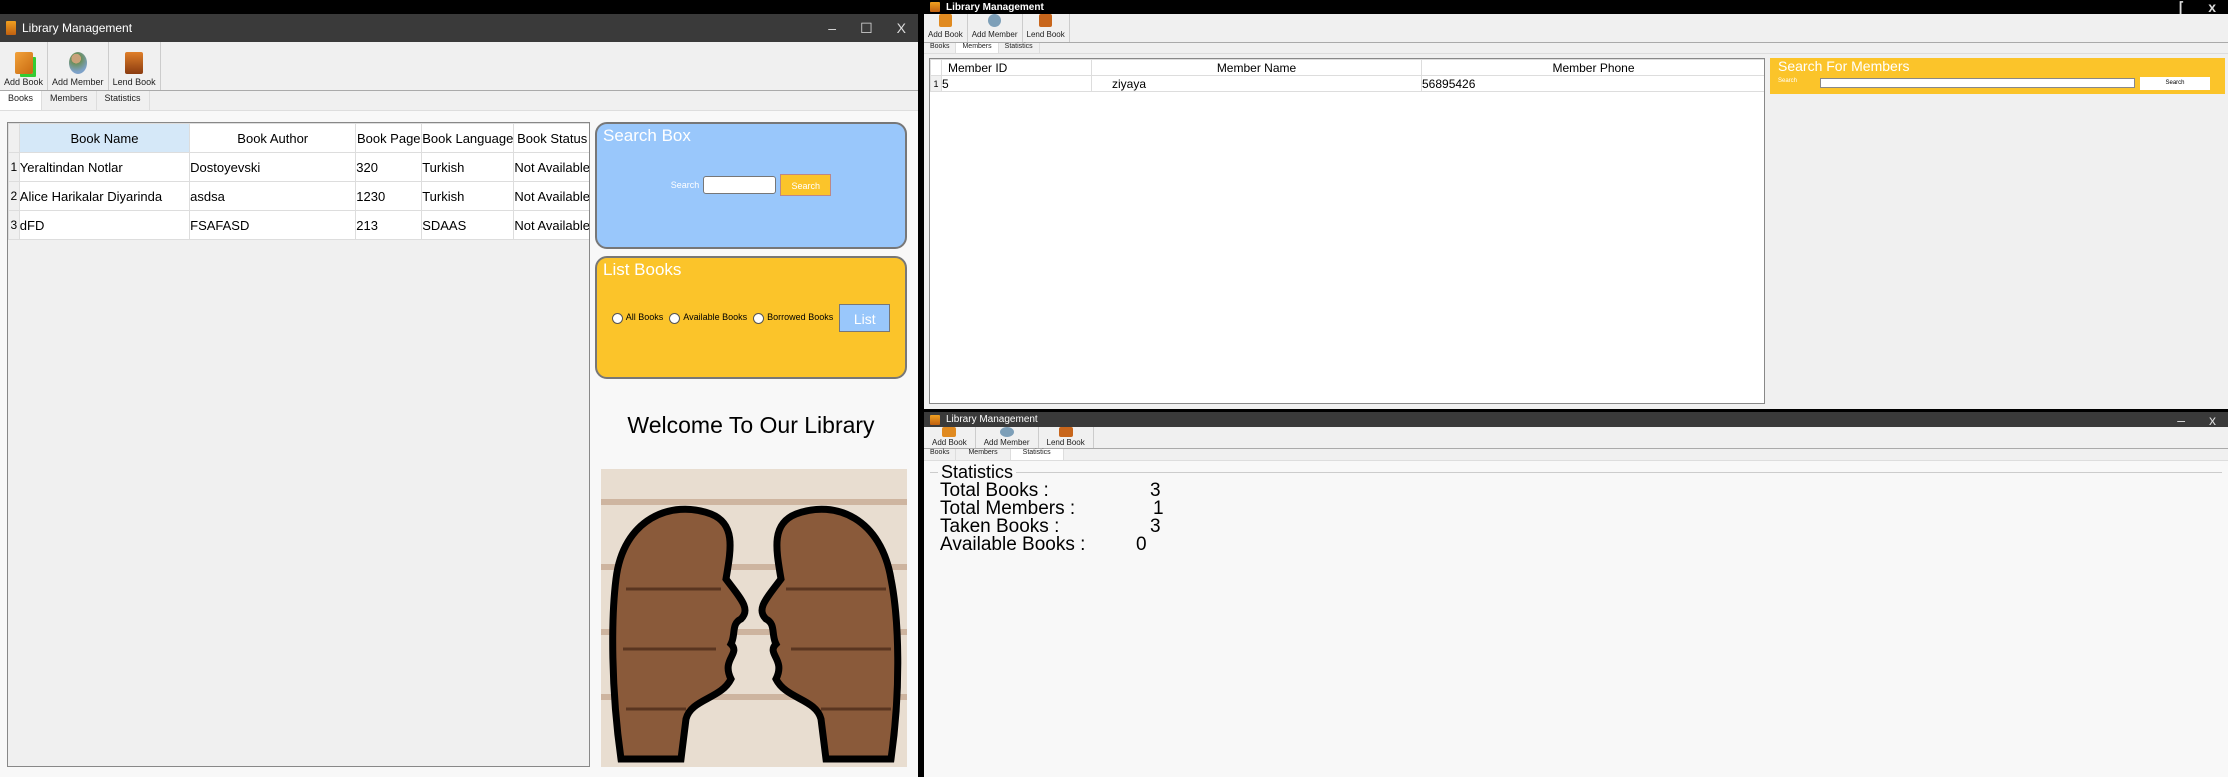 Image resolution: width=2228 pixels, height=777 pixels. Describe the element at coordinates (647, 135) in the screenshot. I see `search-box-title: Search Box` at that location.